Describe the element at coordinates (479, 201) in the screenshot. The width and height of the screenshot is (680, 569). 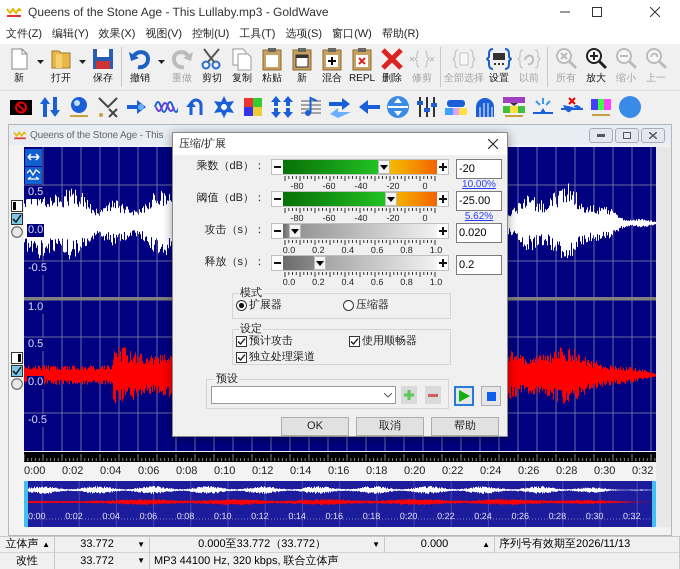
I see `input-field: -25.00` at that location.